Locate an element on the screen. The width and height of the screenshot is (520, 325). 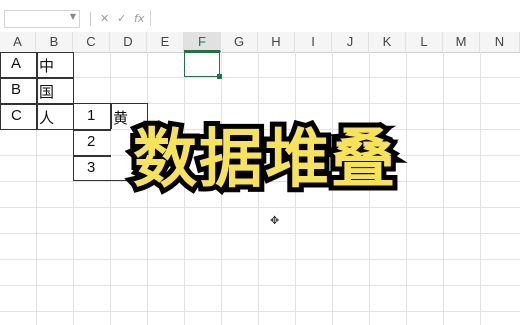
col-header-A: A is located at coordinates (18, 42).